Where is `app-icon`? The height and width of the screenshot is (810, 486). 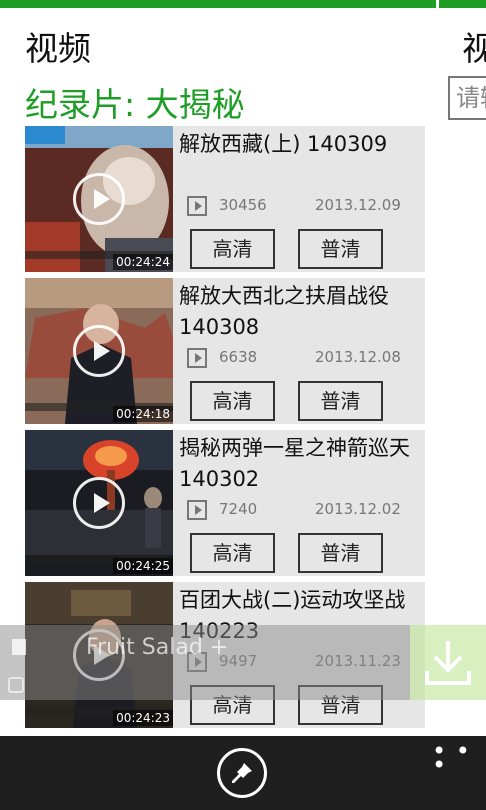
app-icon is located at coordinates (16, 685).